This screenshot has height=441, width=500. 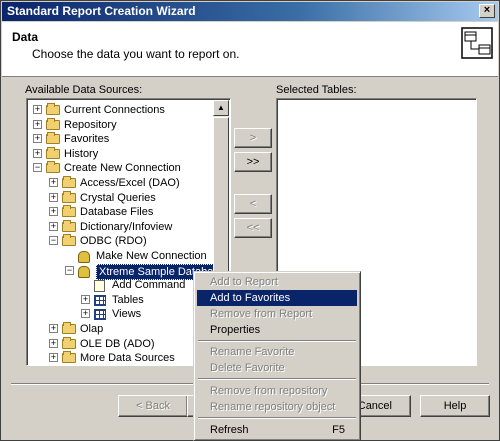 I want to click on tree-item: + More Data Sources, so click(x=120, y=358).